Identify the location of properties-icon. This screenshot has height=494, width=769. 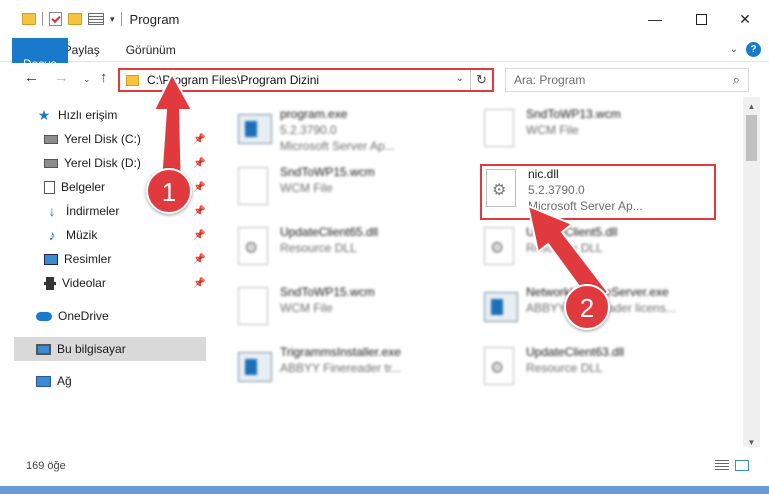
(55, 19).